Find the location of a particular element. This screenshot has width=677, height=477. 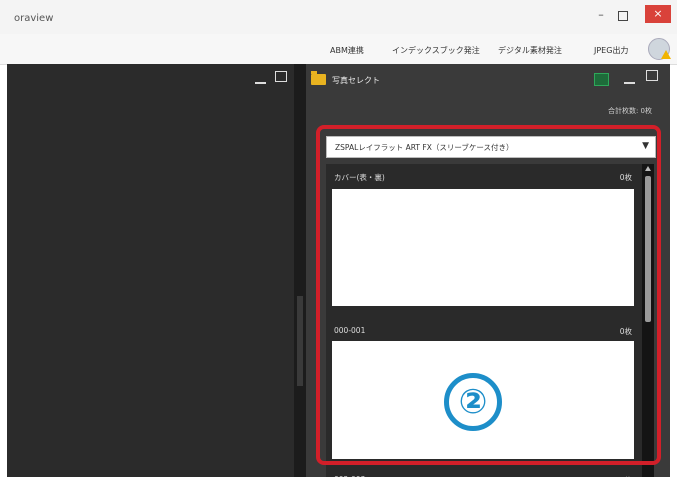

scrollbar-thumb is located at coordinates (648, 249).